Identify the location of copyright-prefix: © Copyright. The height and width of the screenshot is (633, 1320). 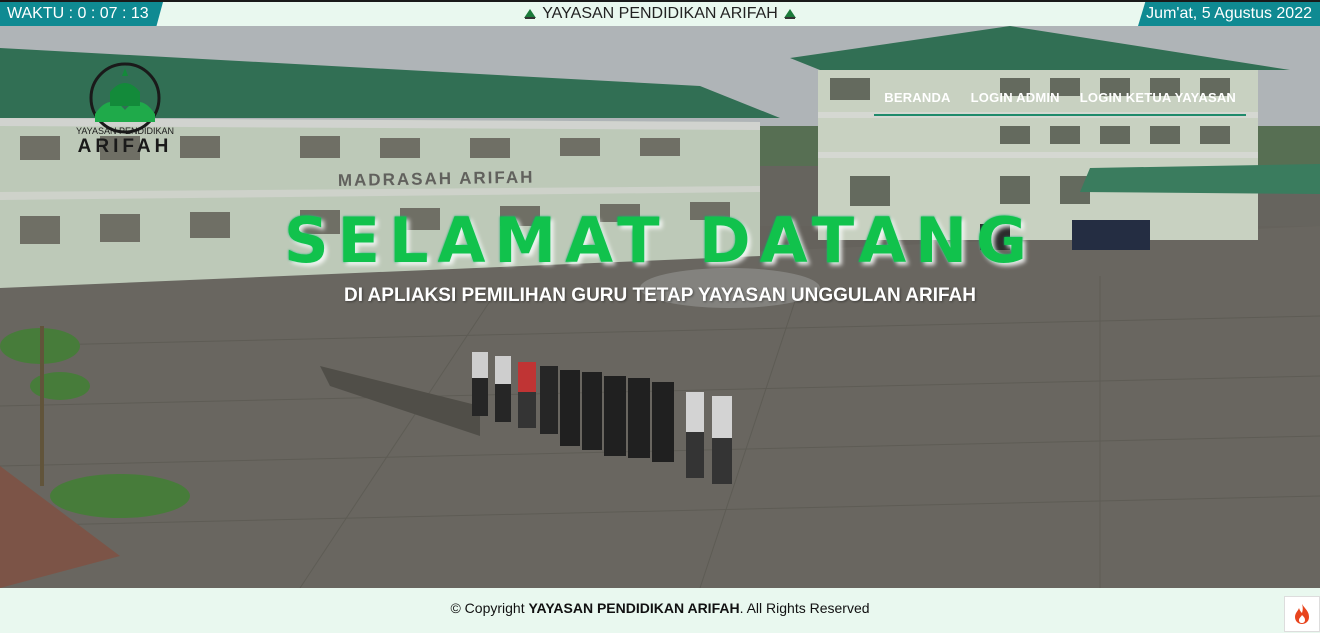
(487, 608).